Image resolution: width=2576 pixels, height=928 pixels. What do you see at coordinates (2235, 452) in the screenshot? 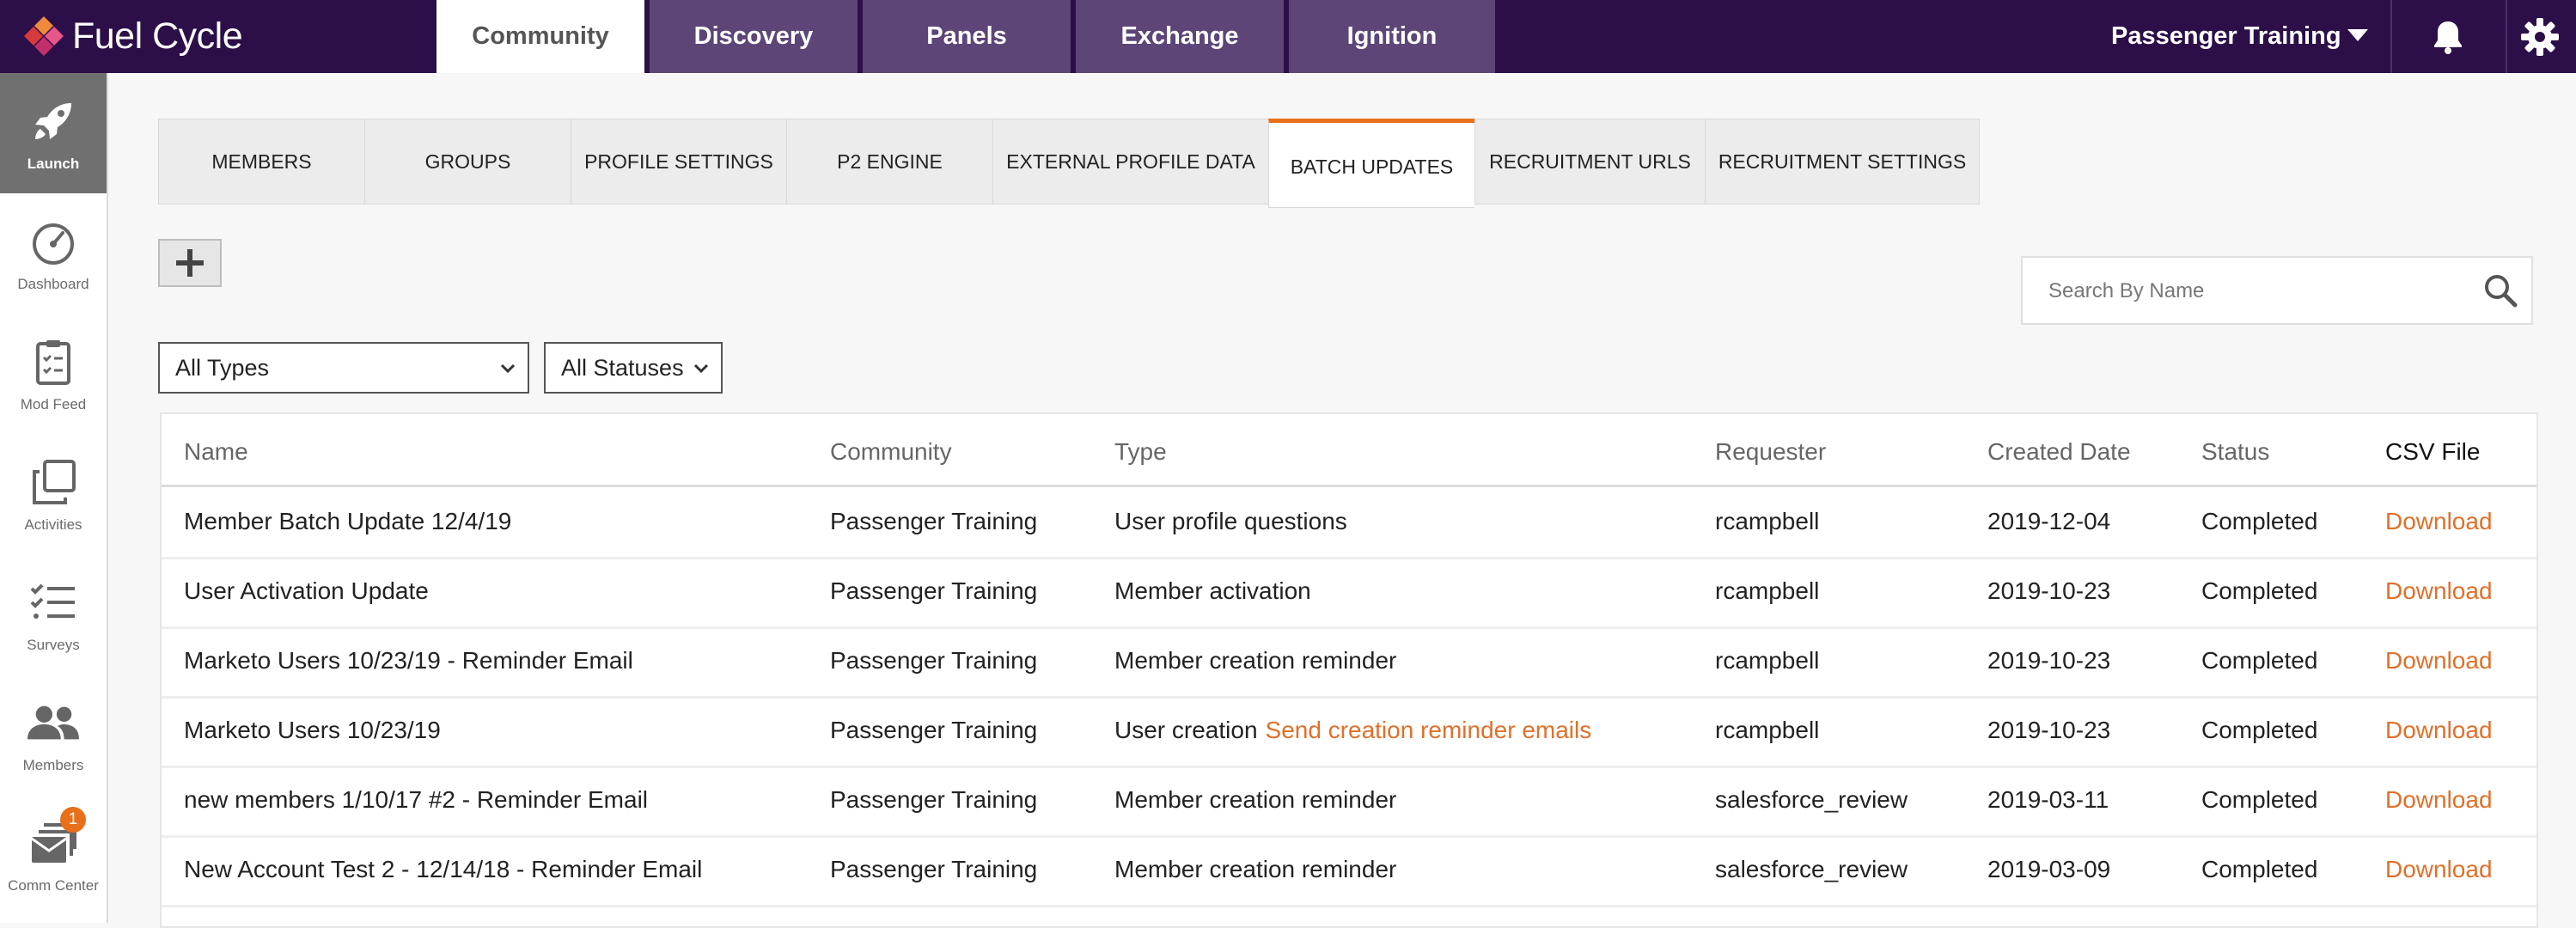
I see `column-header-status: Status` at bounding box center [2235, 452].